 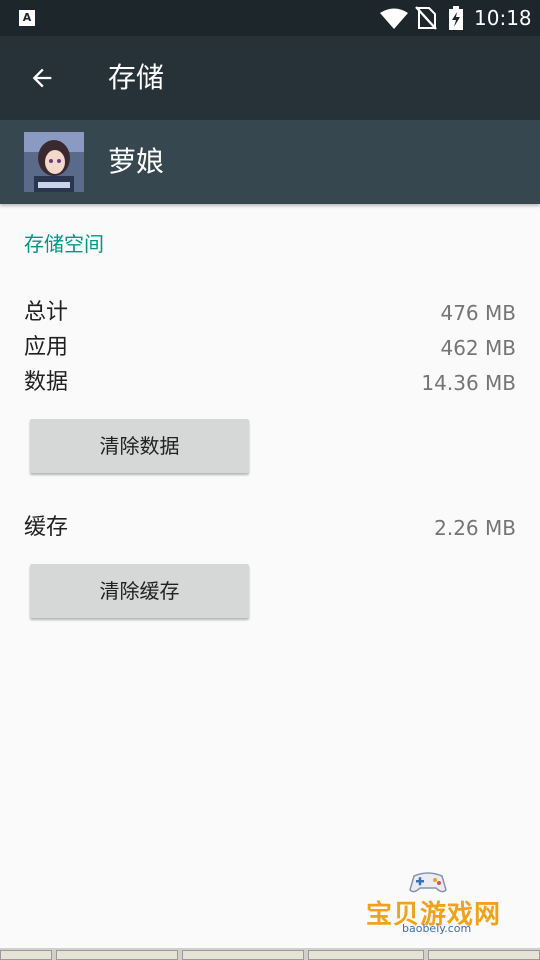 What do you see at coordinates (437, 908) in the screenshot?
I see `watermark-logo: 宝贝游戏网 baobeiy.com` at bounding box center [437, 908].